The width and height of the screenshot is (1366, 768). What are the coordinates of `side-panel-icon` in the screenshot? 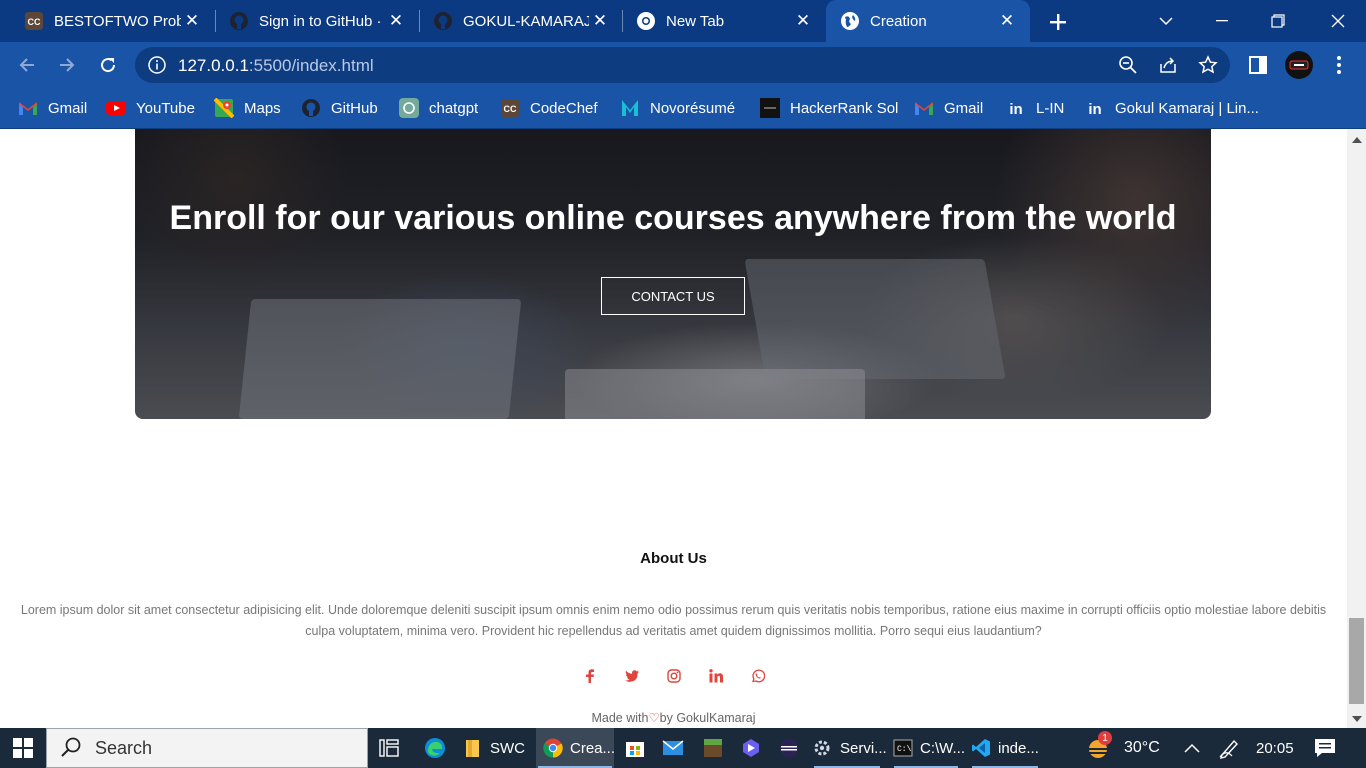 It's located at (1258, 65).